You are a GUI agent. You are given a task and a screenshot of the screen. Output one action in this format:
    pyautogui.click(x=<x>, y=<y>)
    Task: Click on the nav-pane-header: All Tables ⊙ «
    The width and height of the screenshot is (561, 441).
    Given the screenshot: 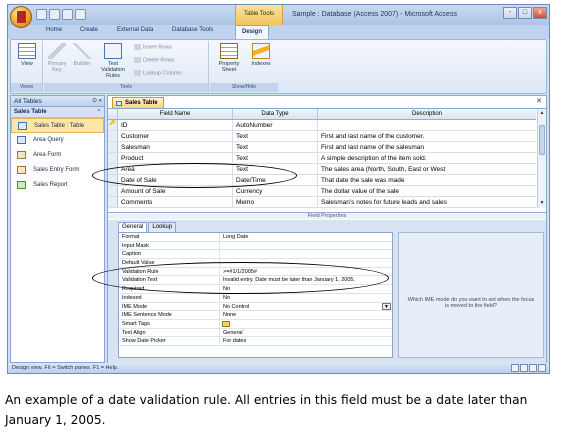 What is the action you would take?
    pyautogui.click(x=57, y=101)
    